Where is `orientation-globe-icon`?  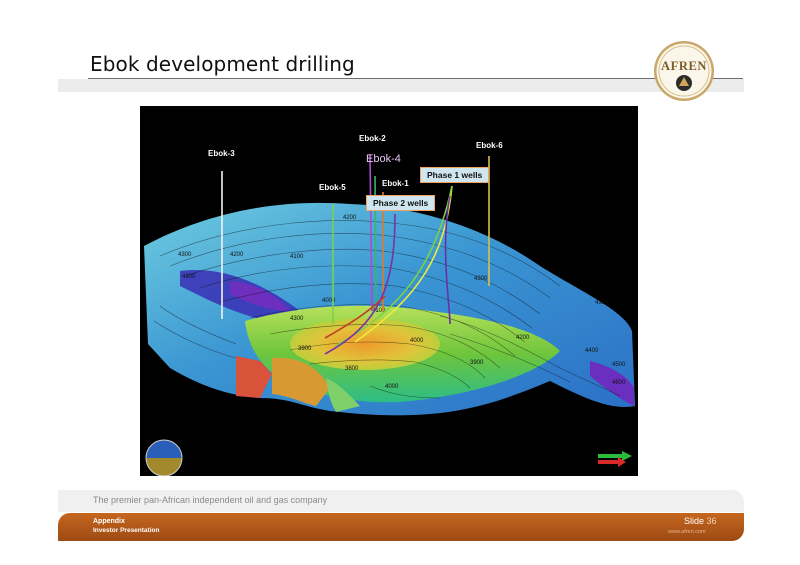 orientation-globe-icon is located at coordinates (164, 457).